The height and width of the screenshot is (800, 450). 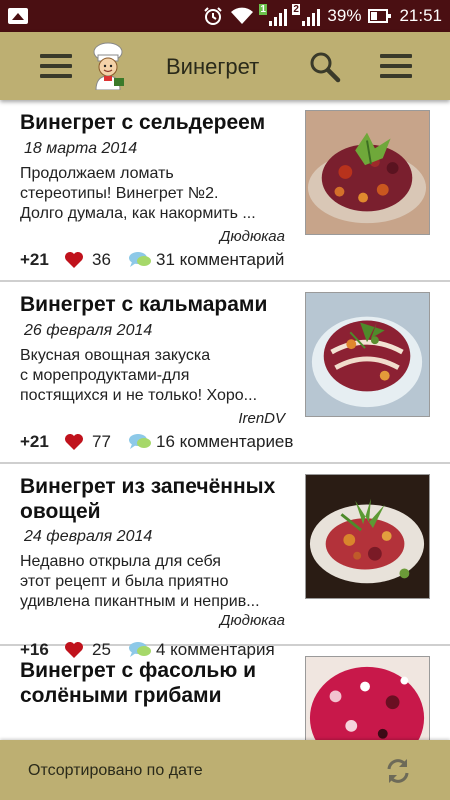 What do you see at coordinates (148, 486) in the screenshot?
I see `recipe-title-line: Винегрет из запечённых` at bounding box center [148, 486].